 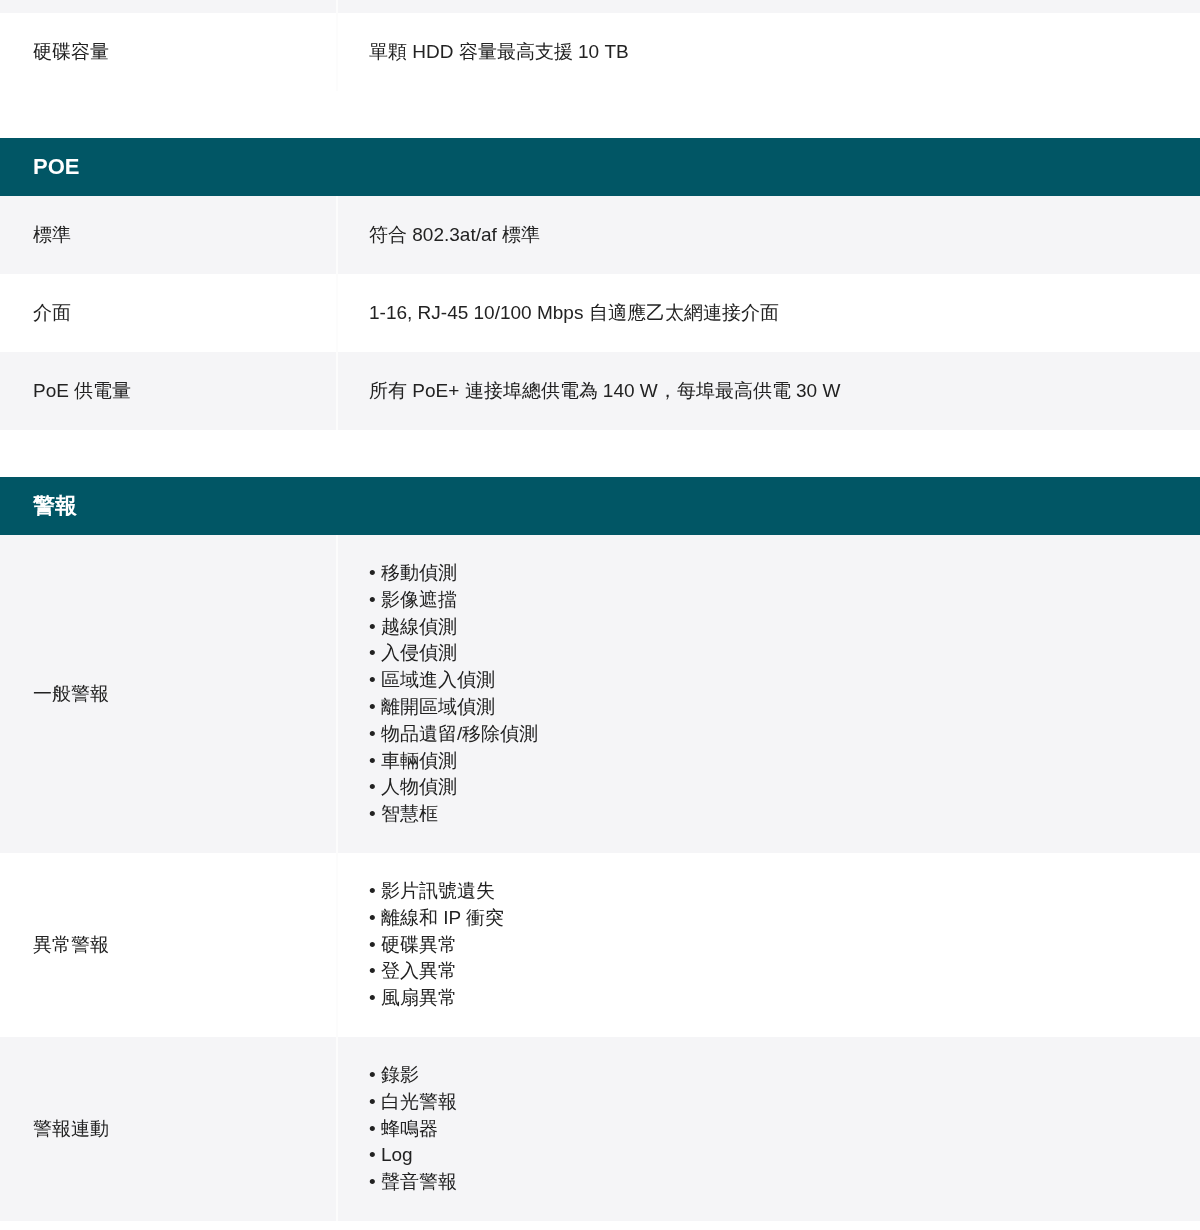 I want to click on list-item: • 蜂鳴器, so click(x=404, y=1128).